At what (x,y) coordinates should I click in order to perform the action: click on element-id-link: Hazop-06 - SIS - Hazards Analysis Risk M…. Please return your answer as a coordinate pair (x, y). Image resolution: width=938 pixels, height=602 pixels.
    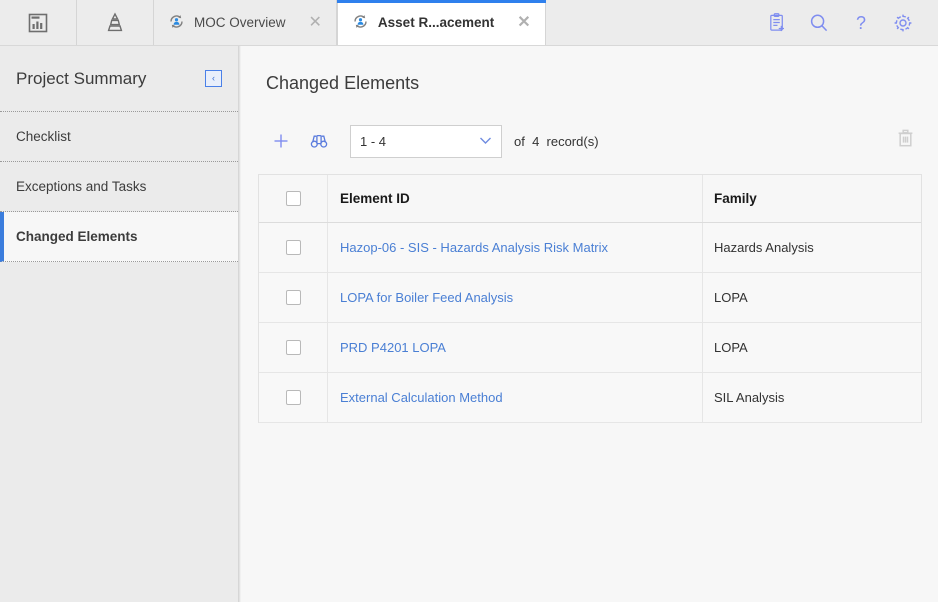
    Looking at the image, I should click on (474, 247).